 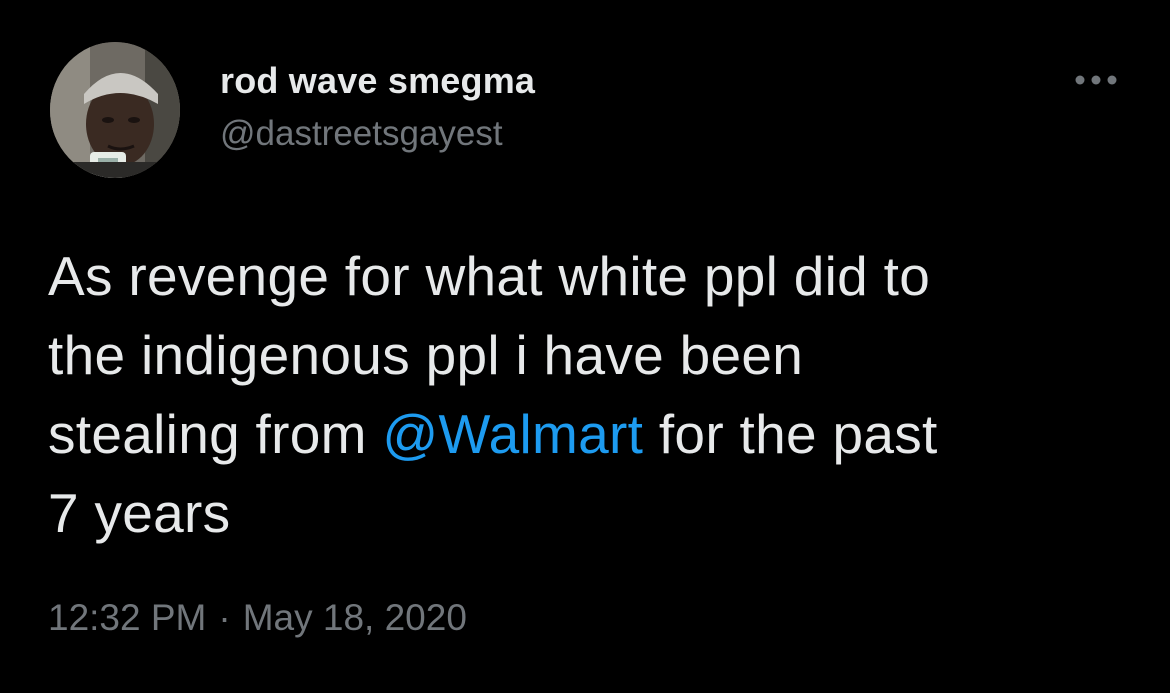 I want to click on tweet-text-segment: for the past, so click(x=790, y=434).